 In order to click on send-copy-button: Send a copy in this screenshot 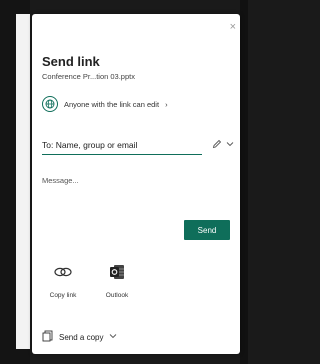, I will do `click(79, 337)`.